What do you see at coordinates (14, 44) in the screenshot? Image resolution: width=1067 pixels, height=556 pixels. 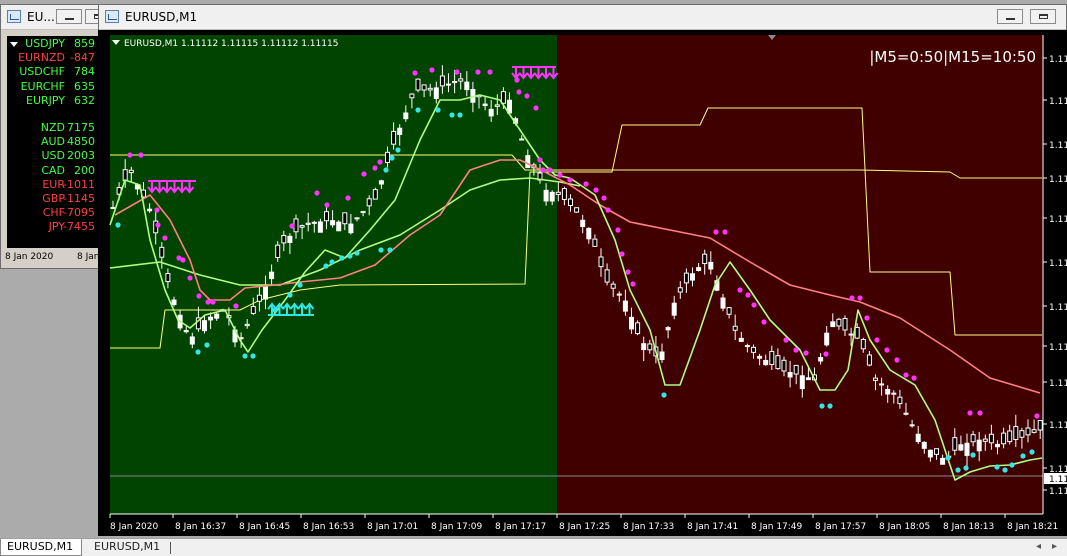 I see `expand-triangle-icon` at bounding box center [14, 44].